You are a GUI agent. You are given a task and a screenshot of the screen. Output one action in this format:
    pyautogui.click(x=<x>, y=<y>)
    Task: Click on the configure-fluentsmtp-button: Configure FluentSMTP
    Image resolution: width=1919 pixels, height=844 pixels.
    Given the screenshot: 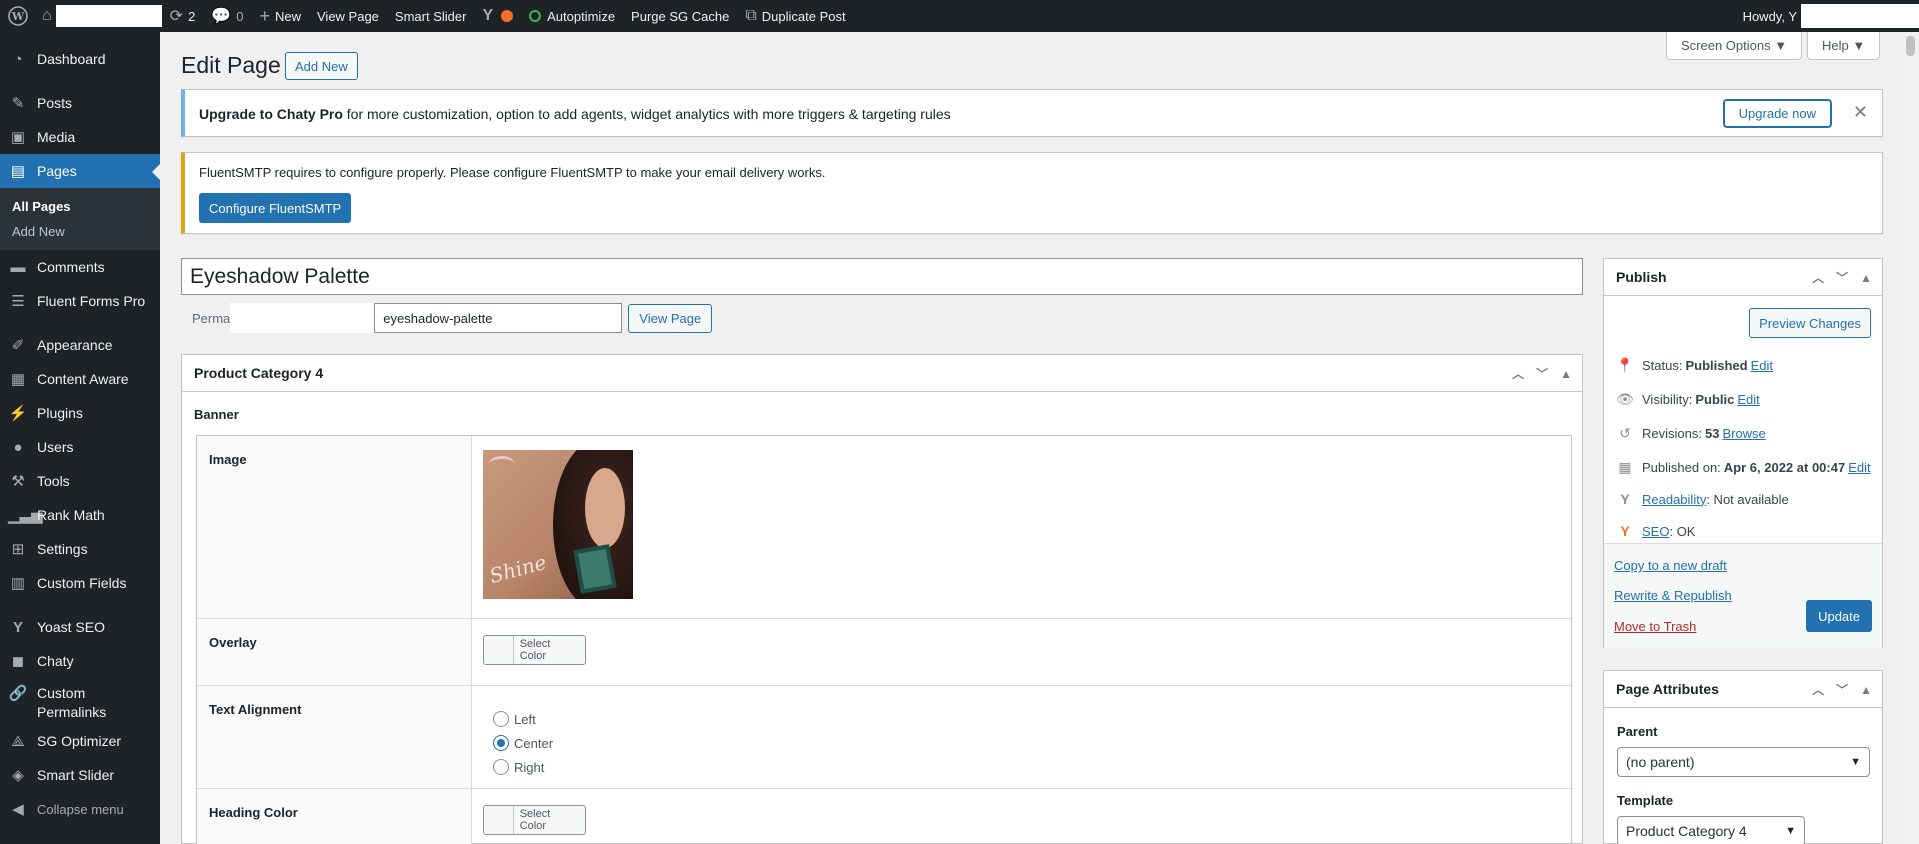 What is the action you would take?
    pyautogui.click(x=275, y=208)
    